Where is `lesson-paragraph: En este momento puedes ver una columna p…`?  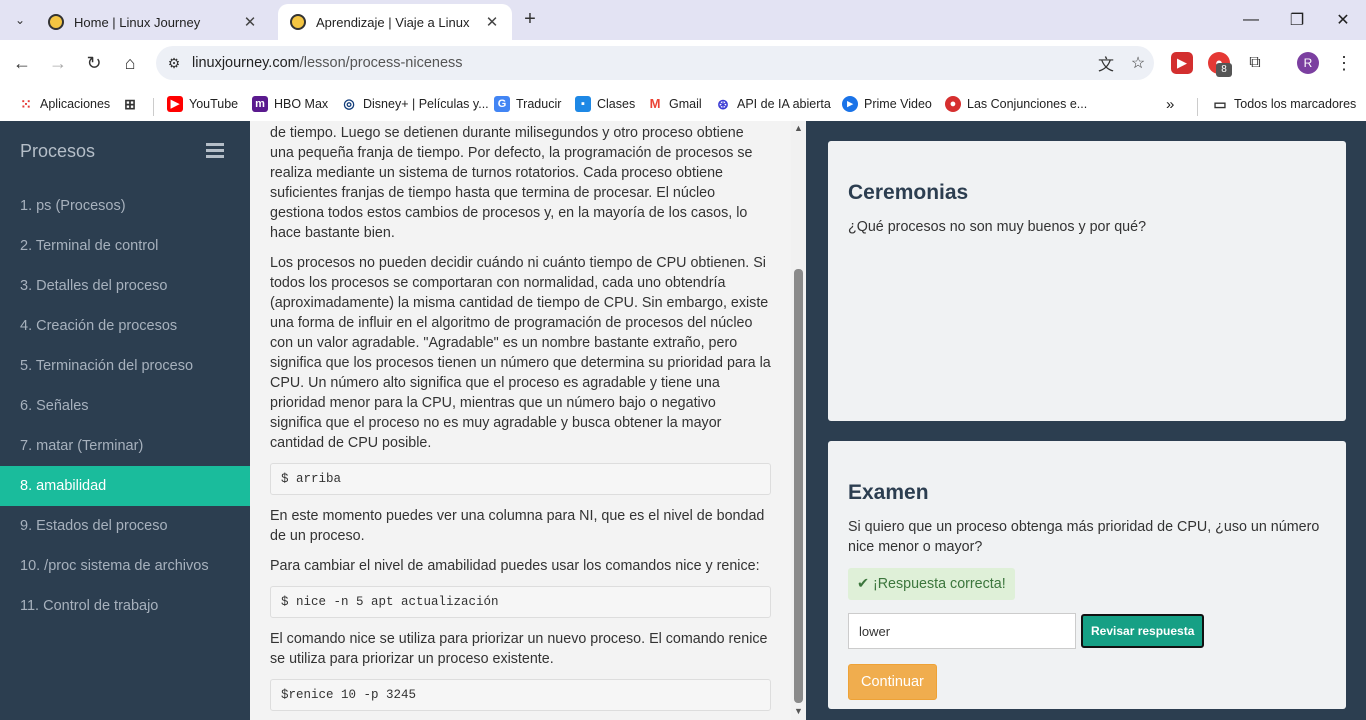
lesson-paragraph: En este momento puedes ver una columna p… is located at coordinates (517, 526).